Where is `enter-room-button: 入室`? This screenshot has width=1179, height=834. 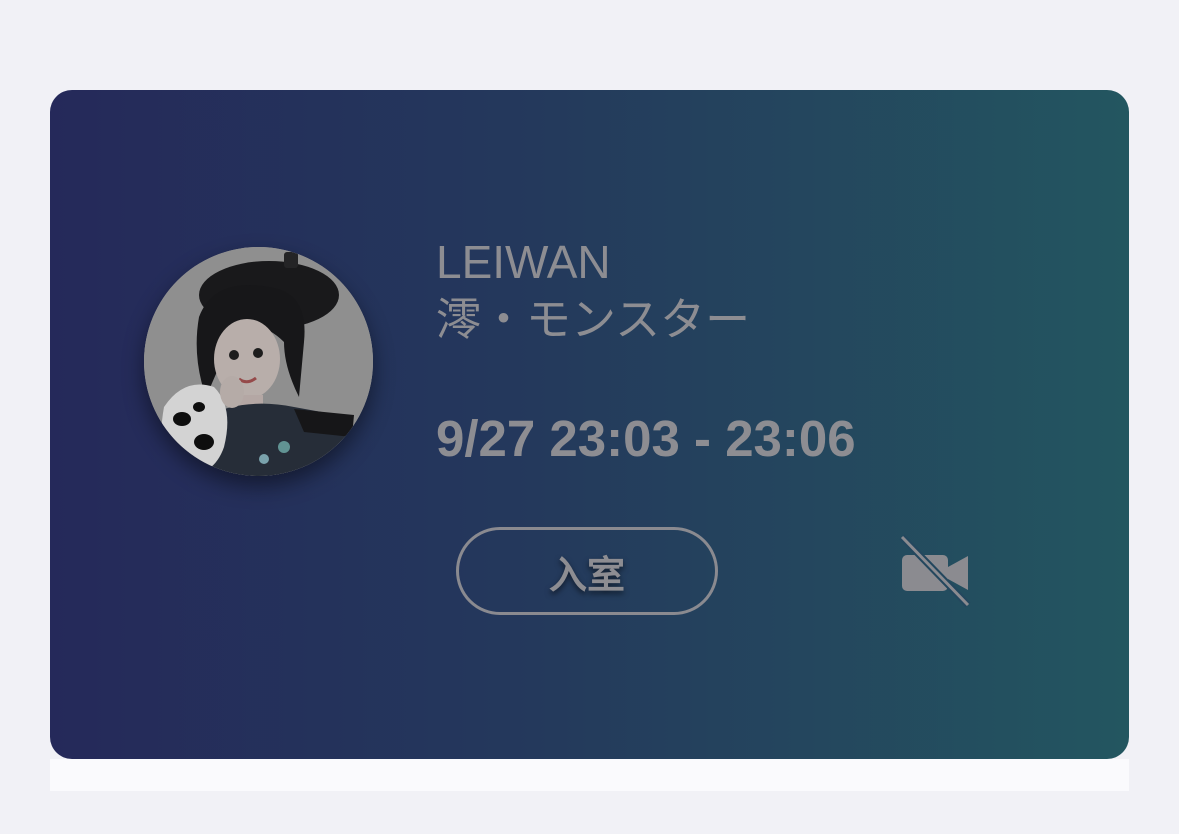 enter-room-button: 入室 is located at coordinates (587, 571).